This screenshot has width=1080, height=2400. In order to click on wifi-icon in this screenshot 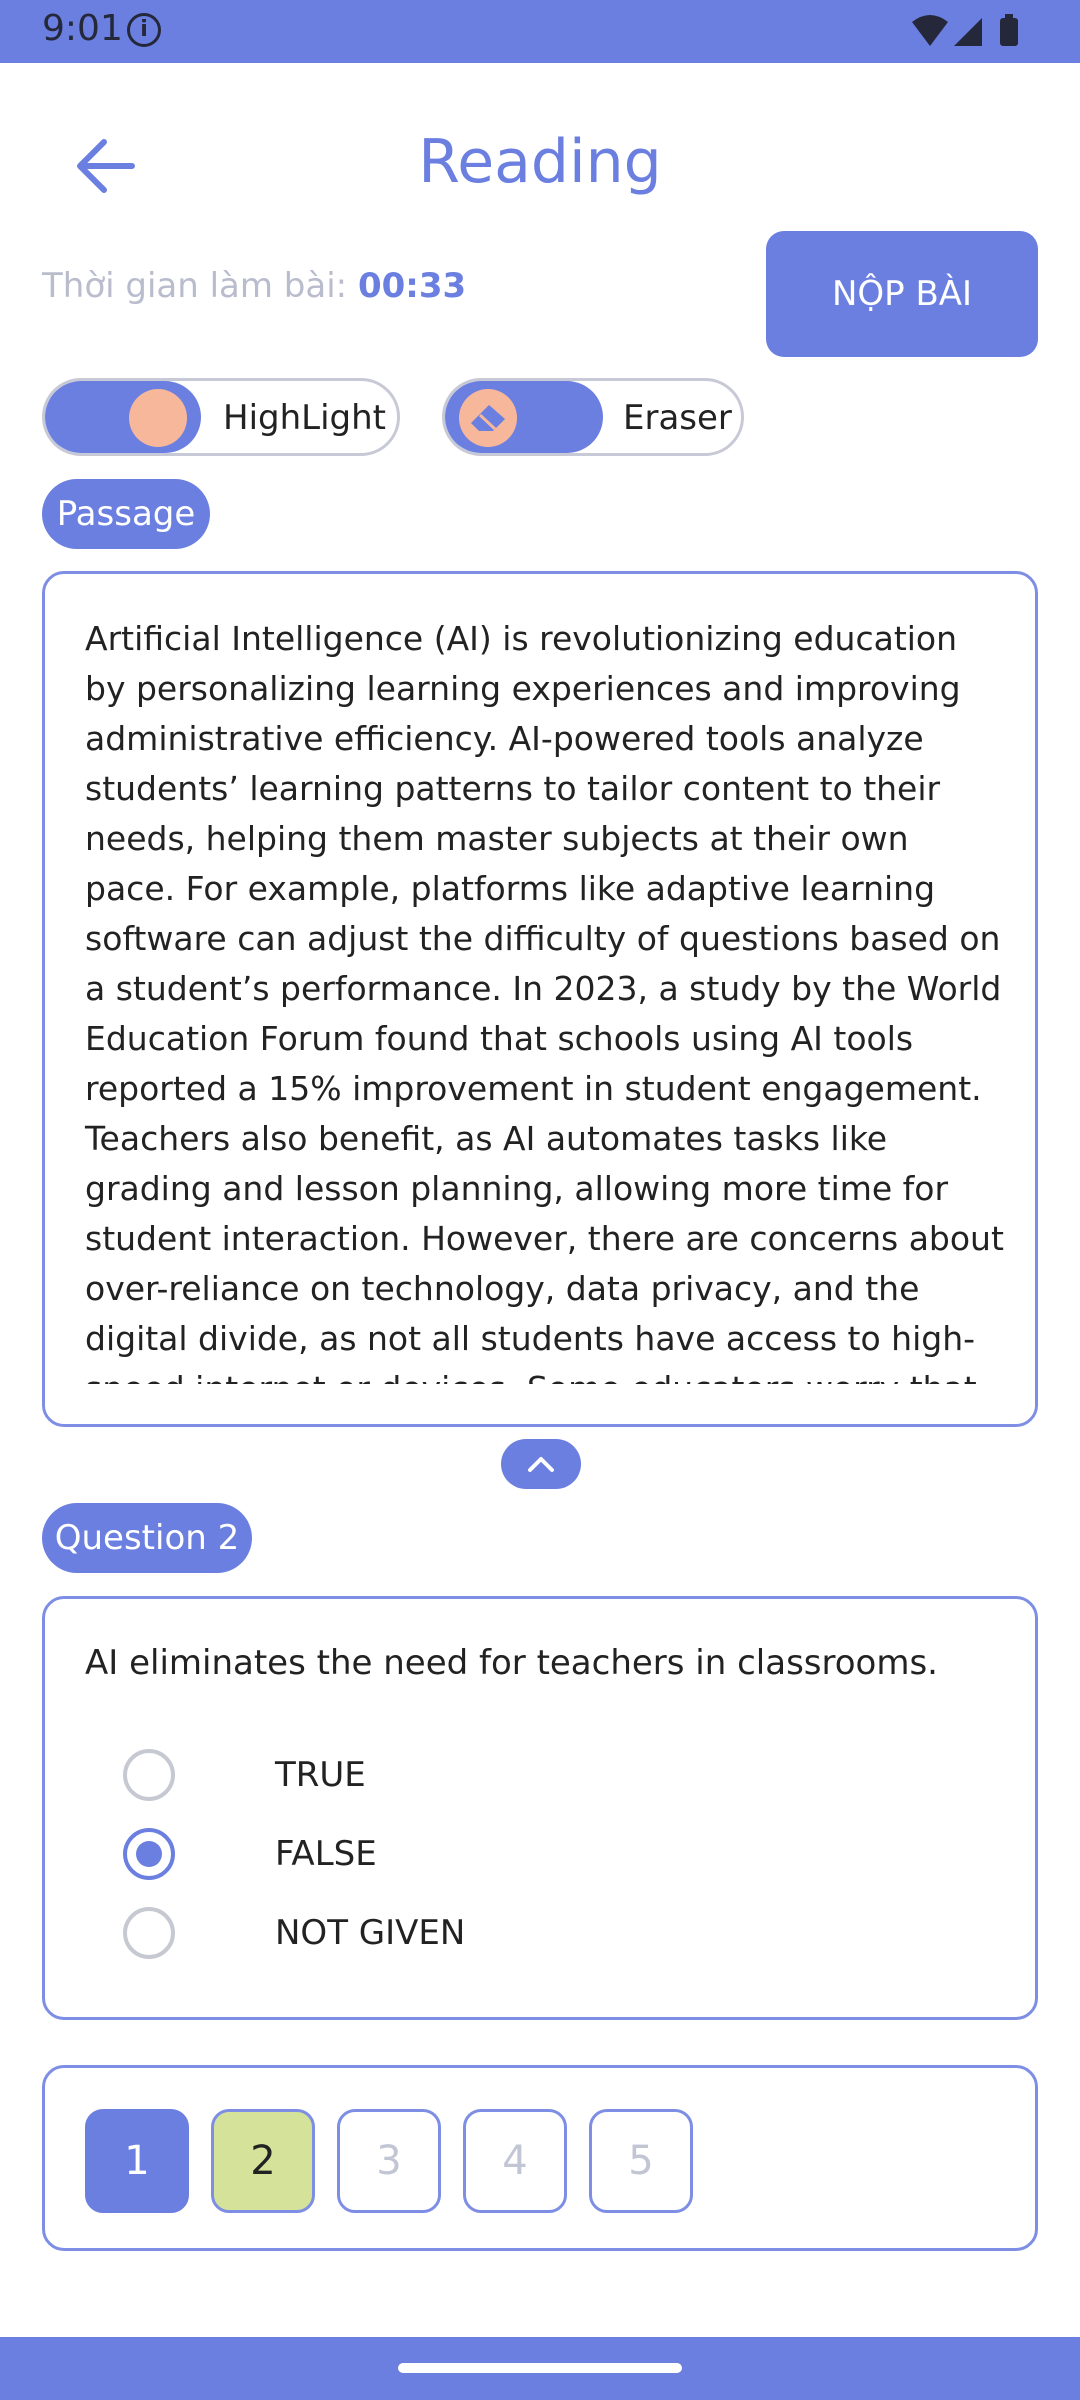, I will do `click(930, 30)`.